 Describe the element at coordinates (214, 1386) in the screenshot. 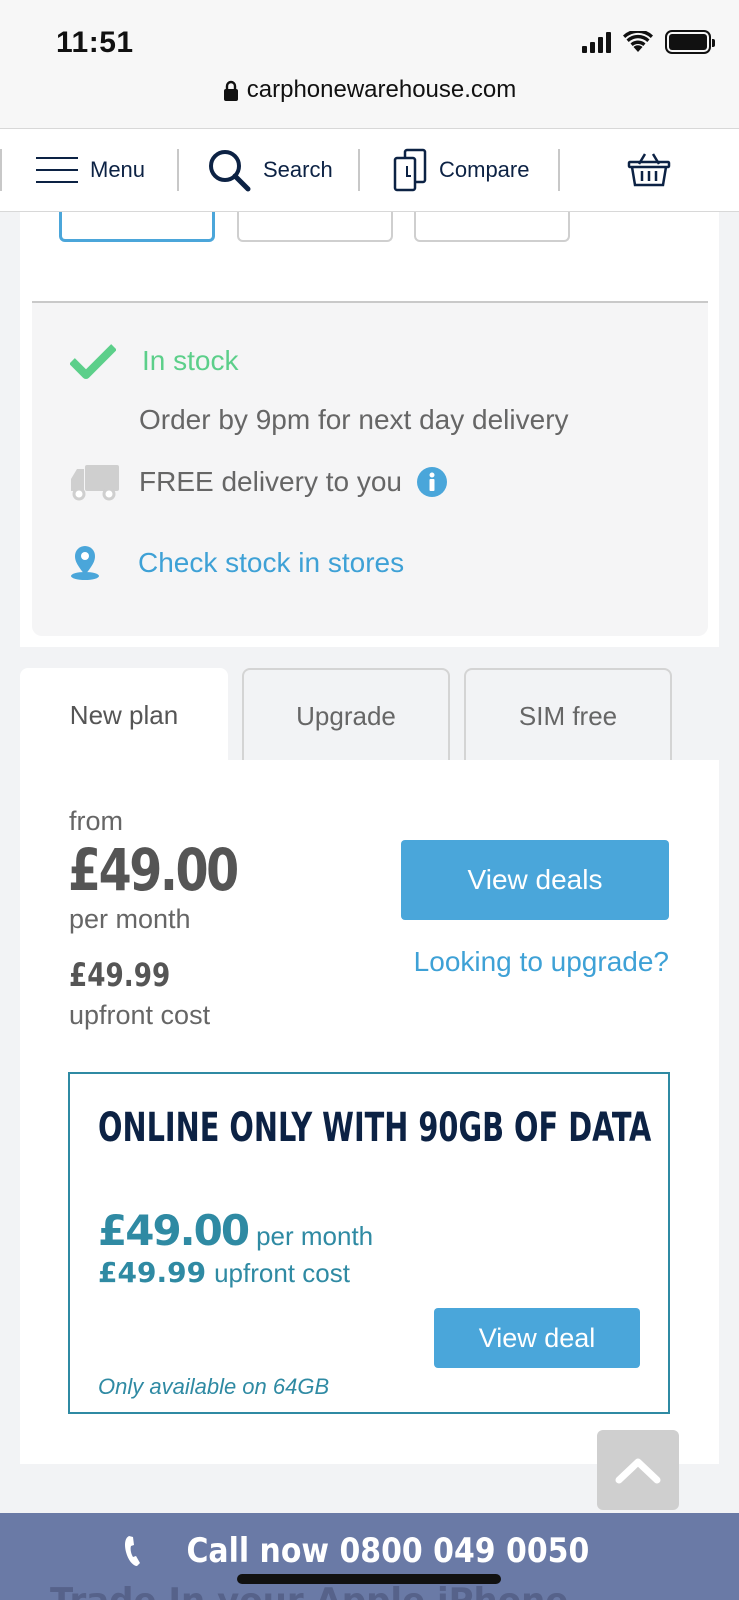

I see `offer-note: Only available on 64GB` at that location.